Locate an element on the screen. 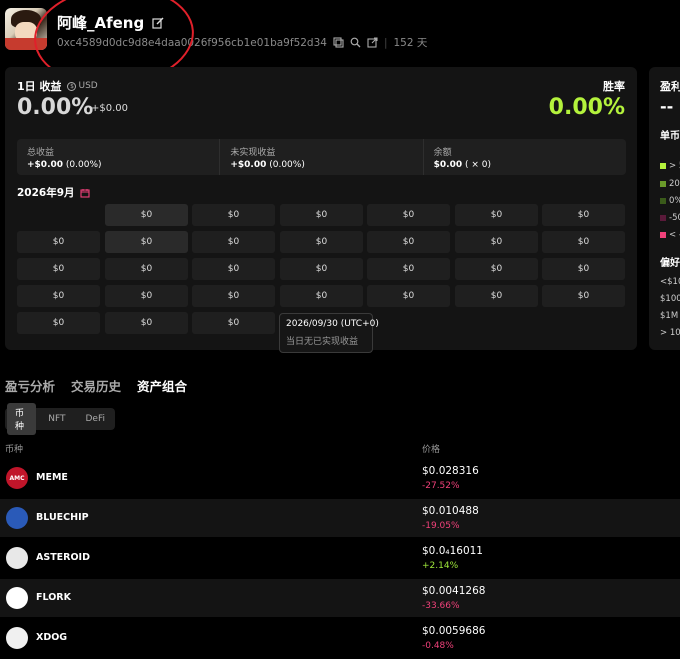 The image size is (680, 659). pnl-label: 1日 收益 $ USD is located at coordinates (57, 86).